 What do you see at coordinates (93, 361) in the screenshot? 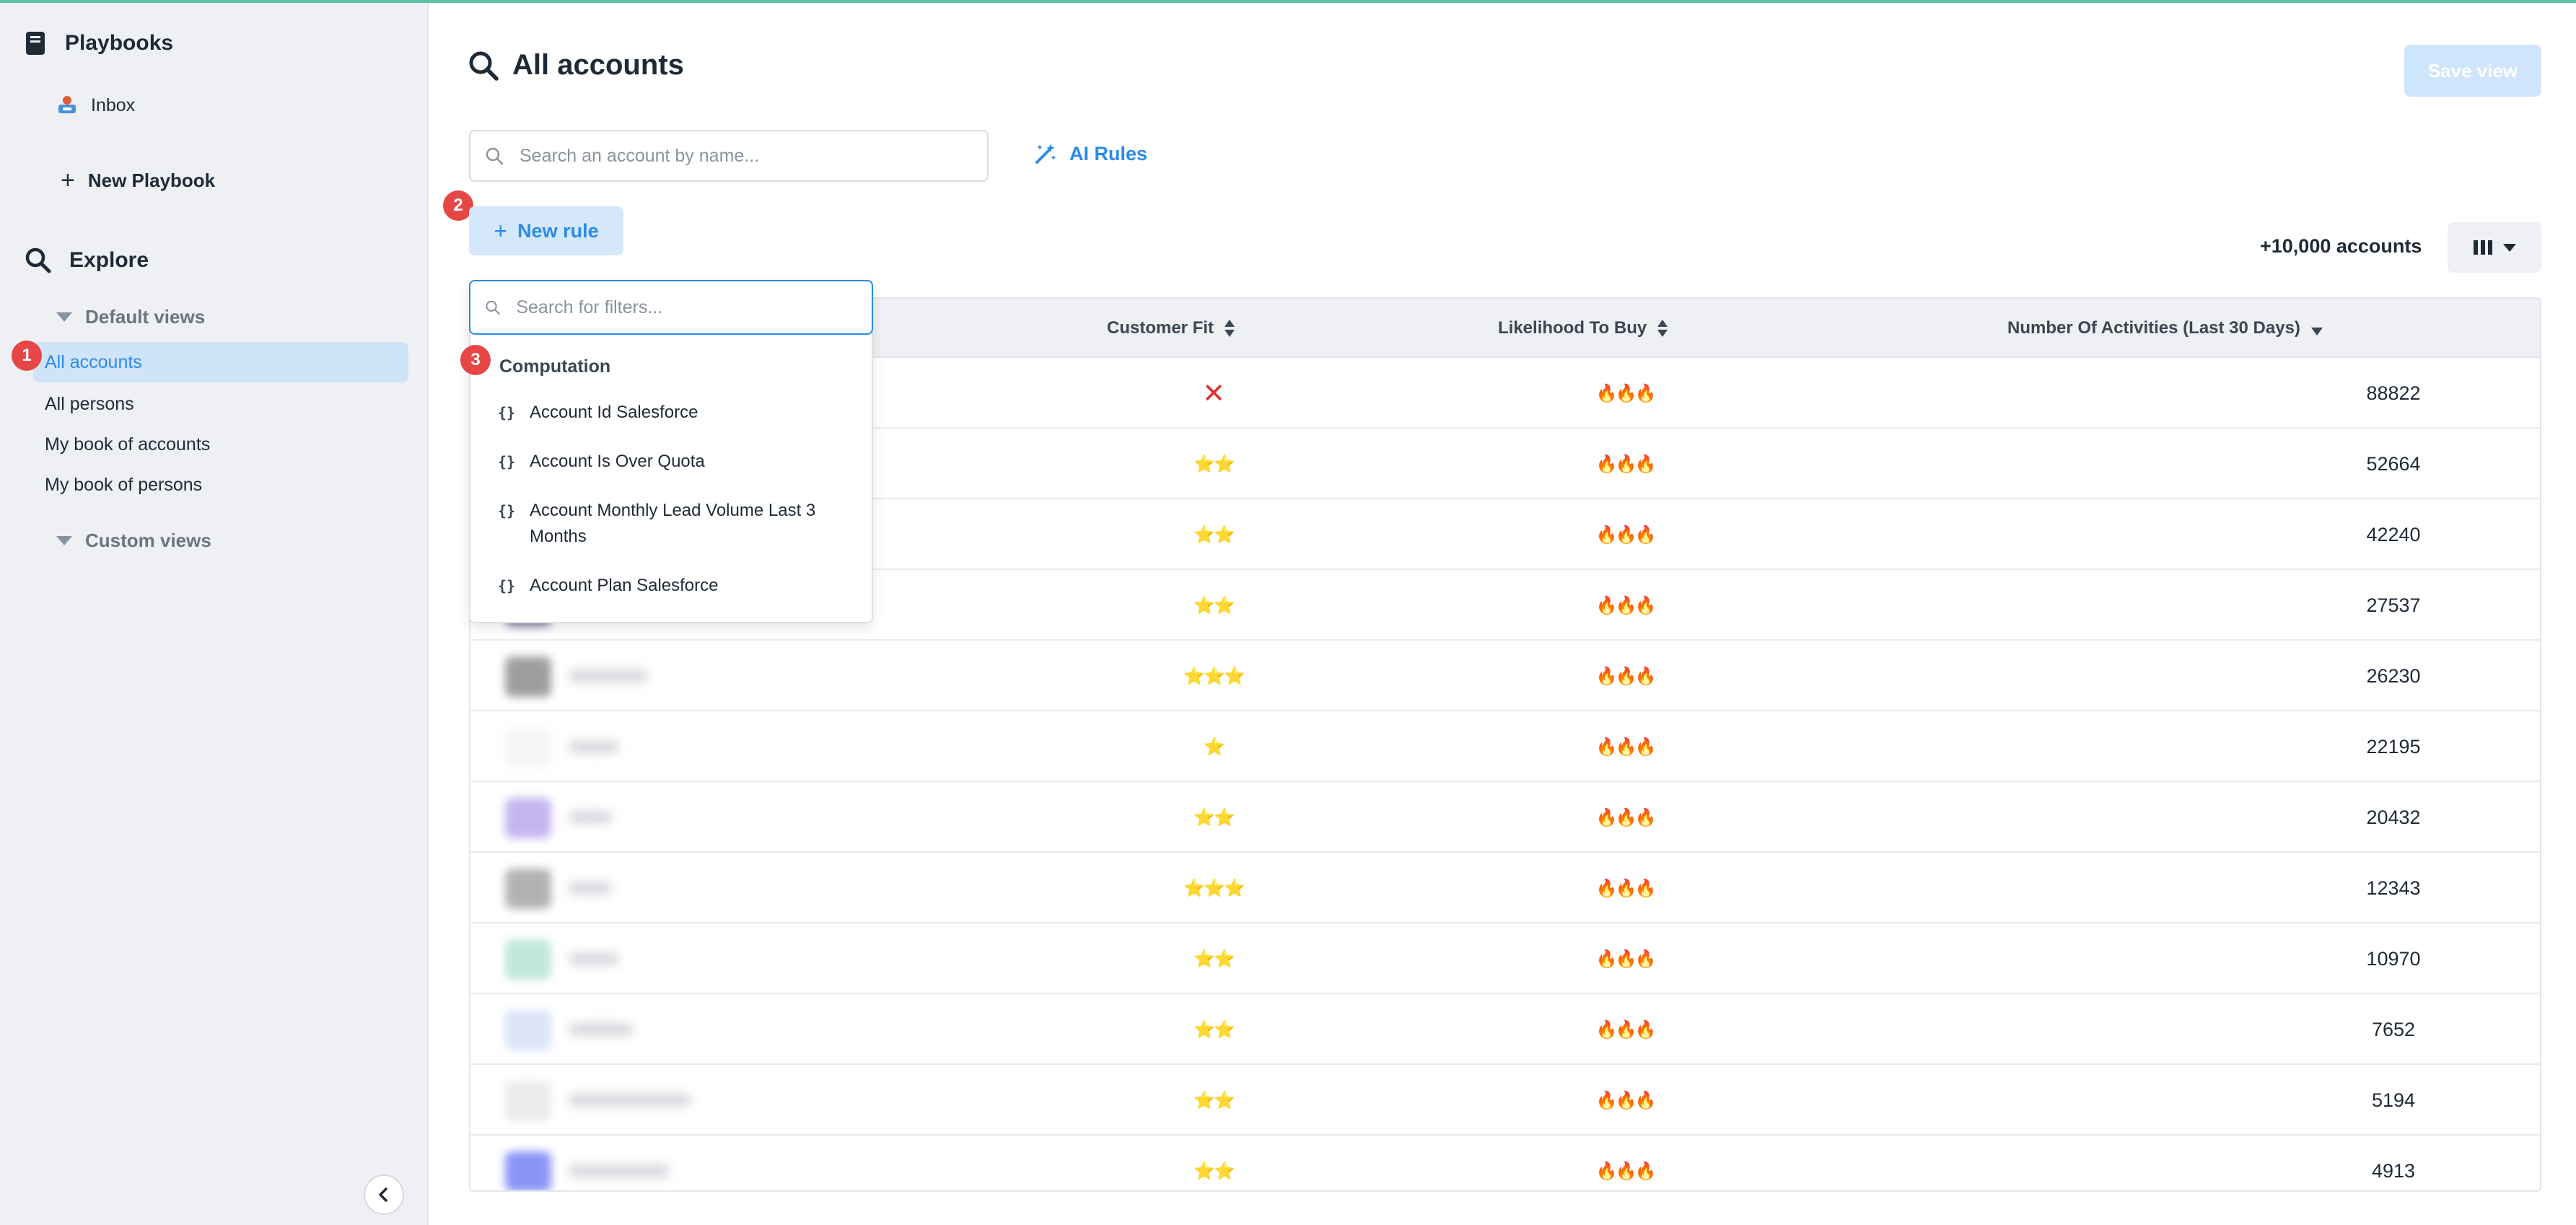
I see `sidebar-item-label: All accounts` at bounding box center [93, 361].